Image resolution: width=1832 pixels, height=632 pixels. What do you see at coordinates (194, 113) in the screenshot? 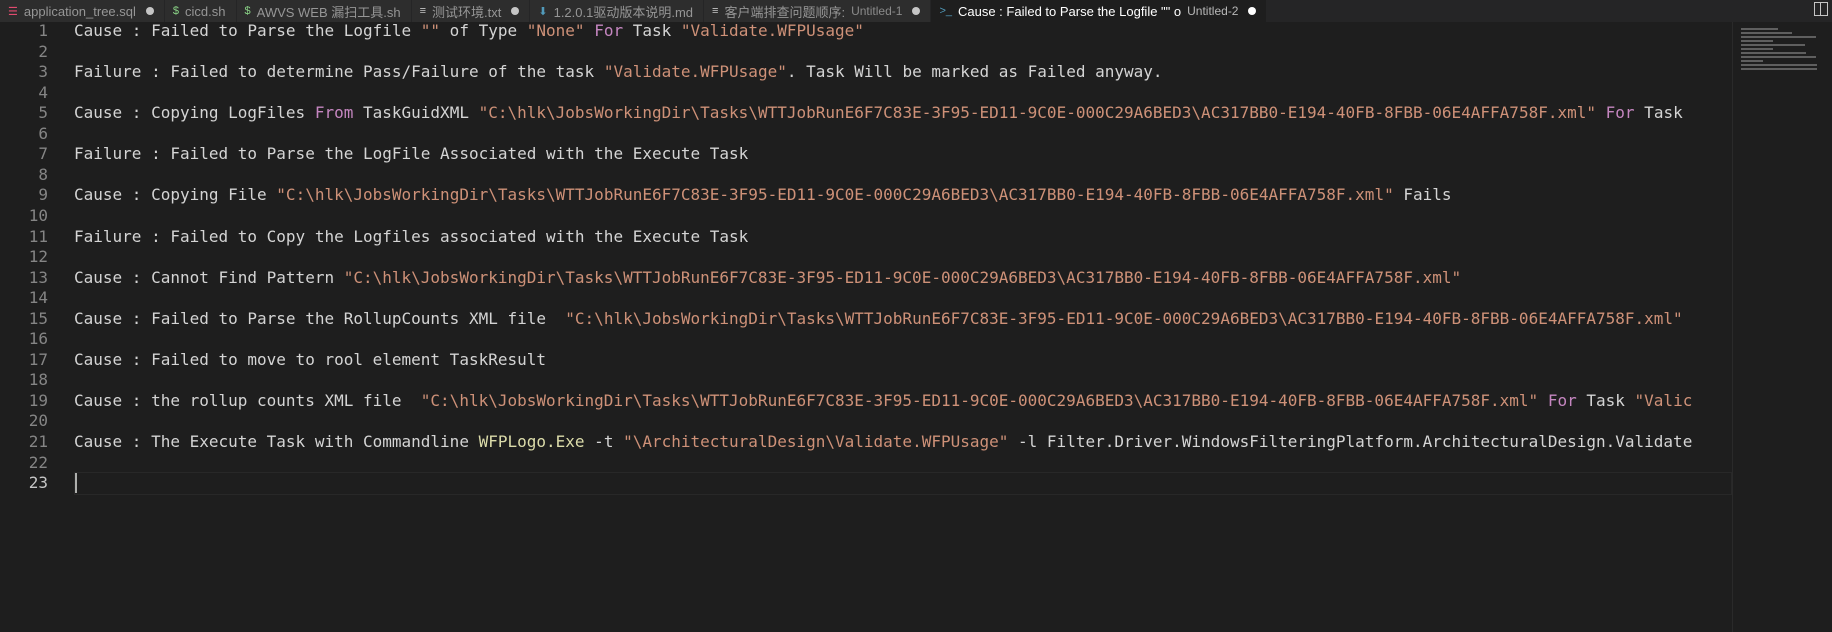
I see `text-token: Cause : Copying LogFiles` at bounding box center [194, 113].